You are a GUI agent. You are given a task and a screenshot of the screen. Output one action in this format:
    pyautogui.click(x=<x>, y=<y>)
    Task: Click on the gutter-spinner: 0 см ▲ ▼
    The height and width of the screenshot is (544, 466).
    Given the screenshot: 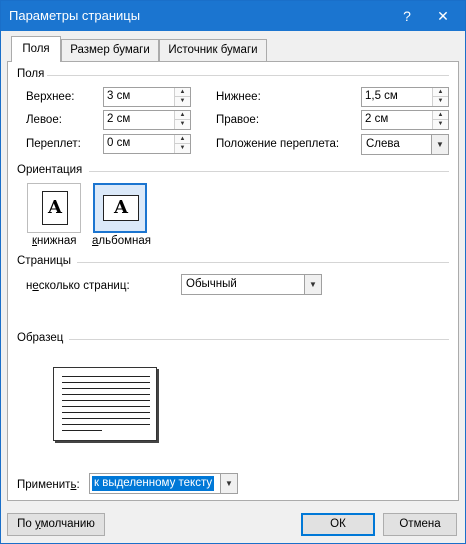 What is the action you would take?
    pyautogui.click(x=147, y=144)
    